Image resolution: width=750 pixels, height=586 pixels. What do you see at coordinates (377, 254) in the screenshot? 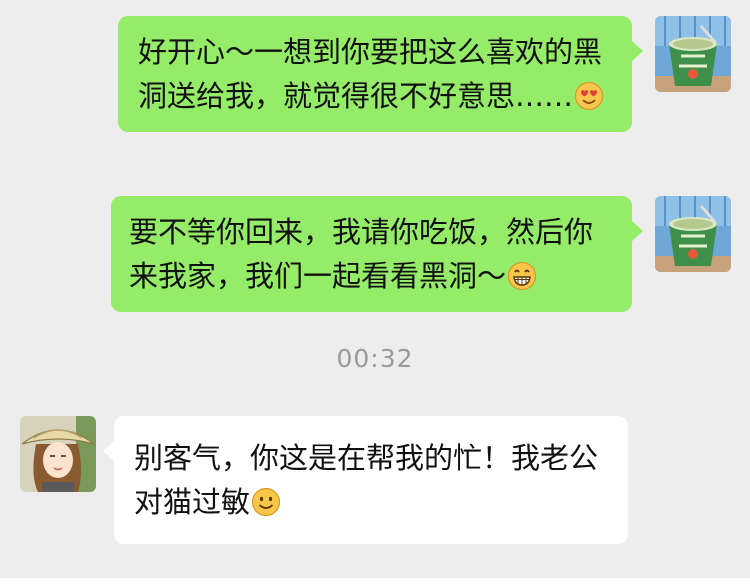
I see `message-bubble-outgoing: 要不等你回来，我请你吃饭，然后你来我家，我们一起看看黑洞～` at bounding box center [377, 254].